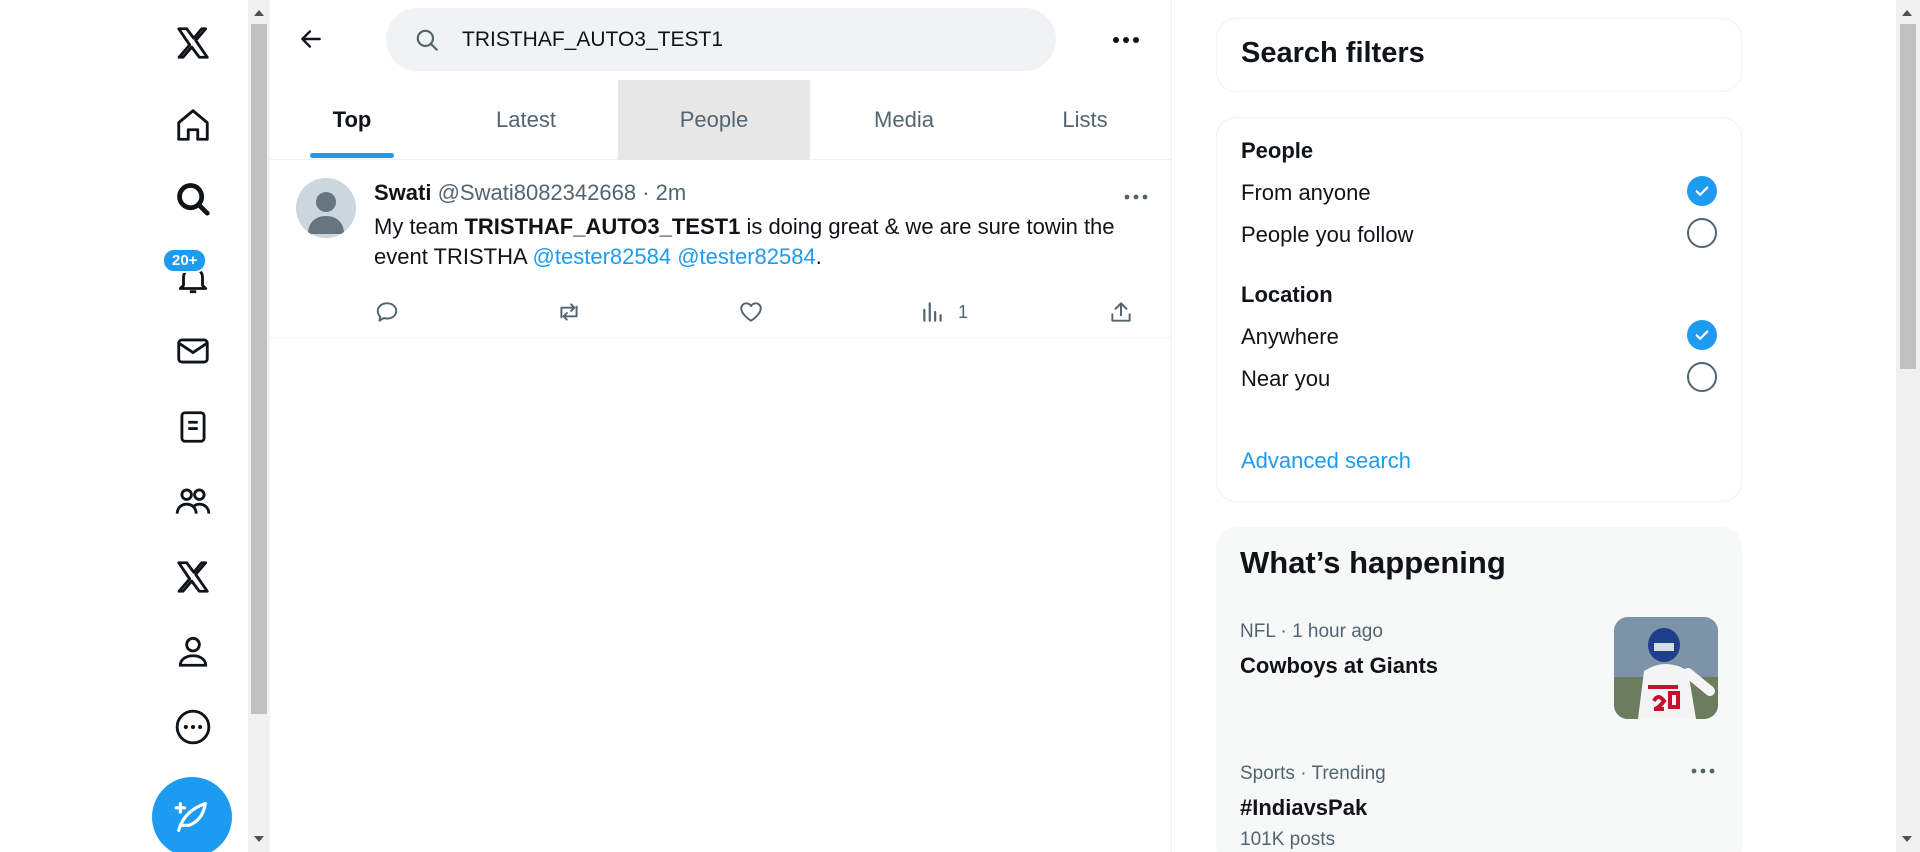 This screenshot has height=852, width=1920. Describe the element at coordinates (193, 577) in the screenshot. I see `premium-x-icon` at that location.